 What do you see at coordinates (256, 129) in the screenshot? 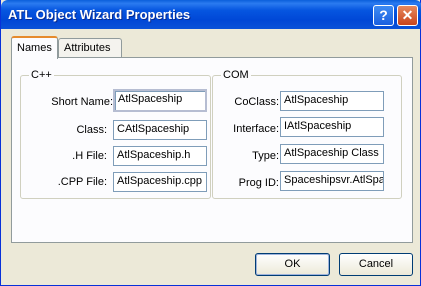
I see `interface-label: Interface:` at bounding box center [256, 129].